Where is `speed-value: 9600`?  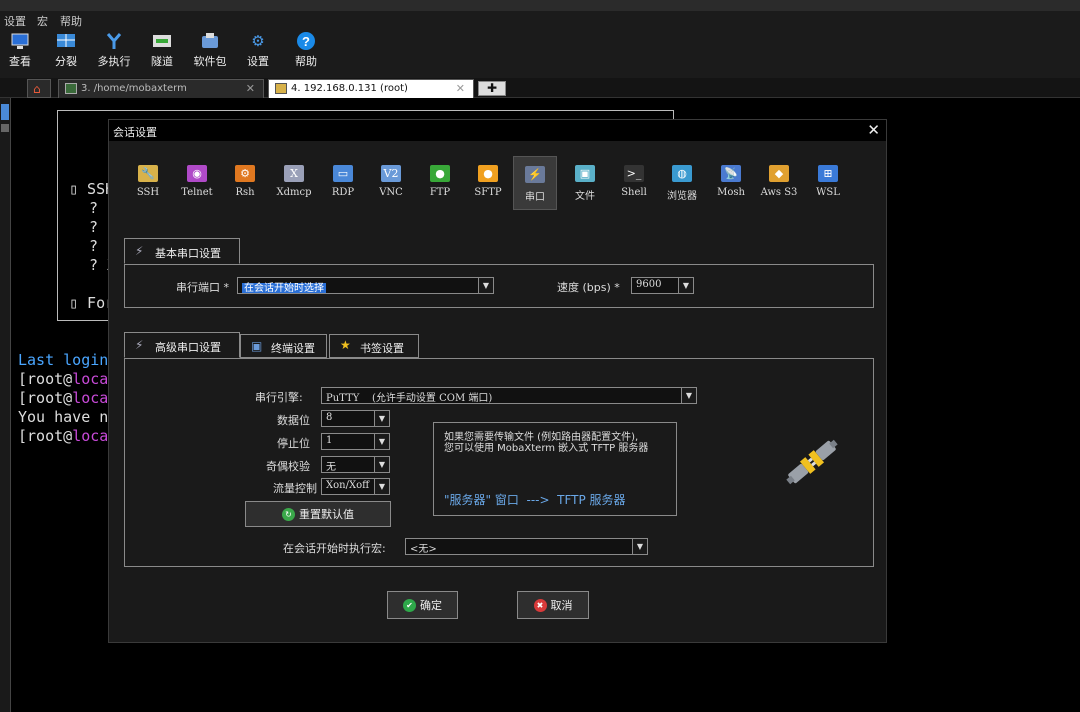
speed-value: 9600 is located at coordinates (649, 284).